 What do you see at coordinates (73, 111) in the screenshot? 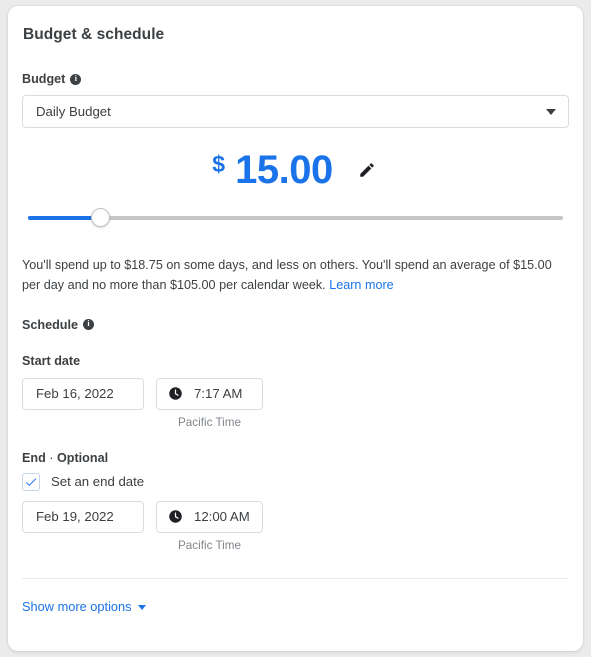
I see `budget-type-value: Daily Budget` at bounding box center [73, 111].